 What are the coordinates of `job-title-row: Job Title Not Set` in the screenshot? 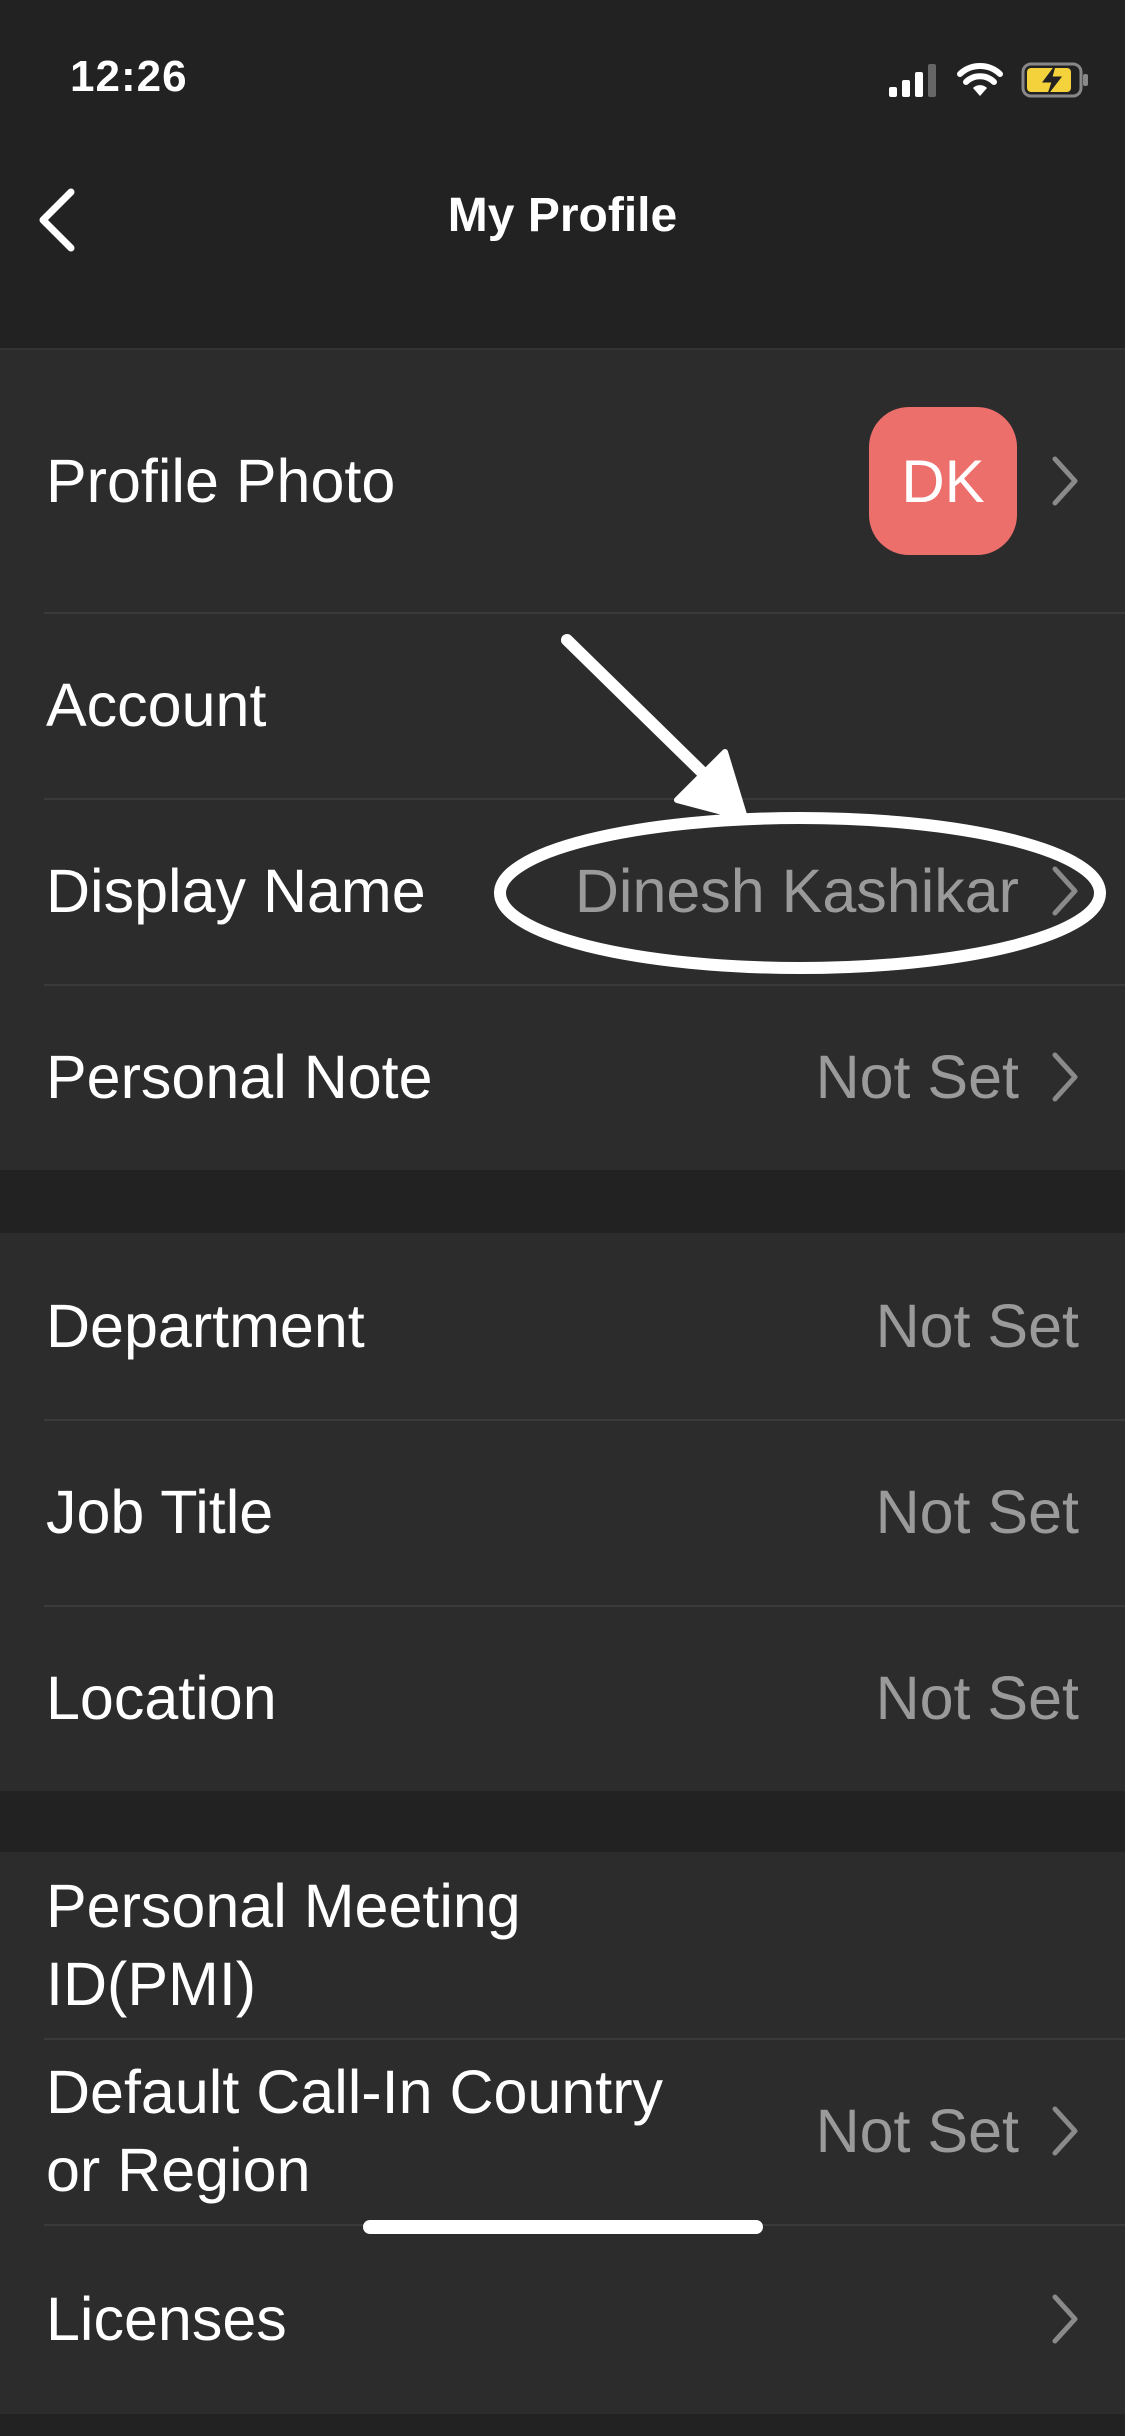 It's located at (562, 1512).